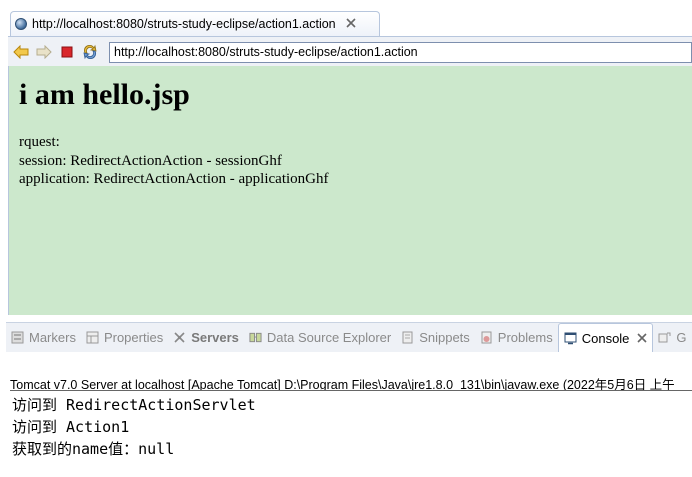 This screenshot has width=692, height=477. I want to click on data-source-icon, so click(255, 337).